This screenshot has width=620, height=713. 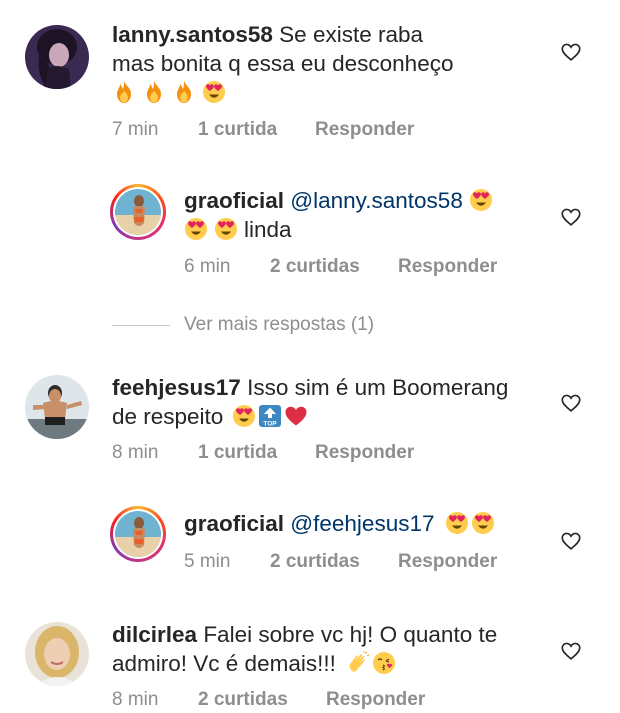 What do you see at coordinates (176, 387) in the screenshot?
I see `comment-username: feehjesus17` at bounding box center [176, 387].